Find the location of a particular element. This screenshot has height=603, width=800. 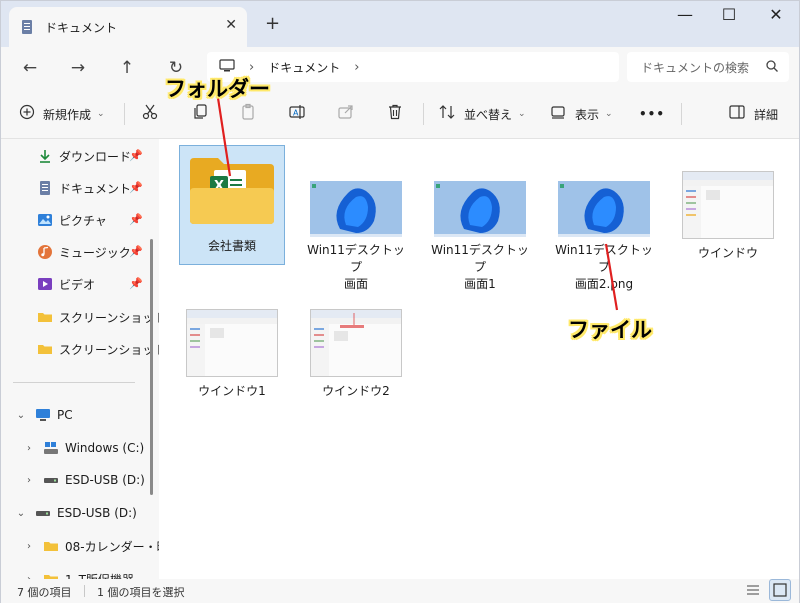

document-icon is located at coordinates (27, 27).